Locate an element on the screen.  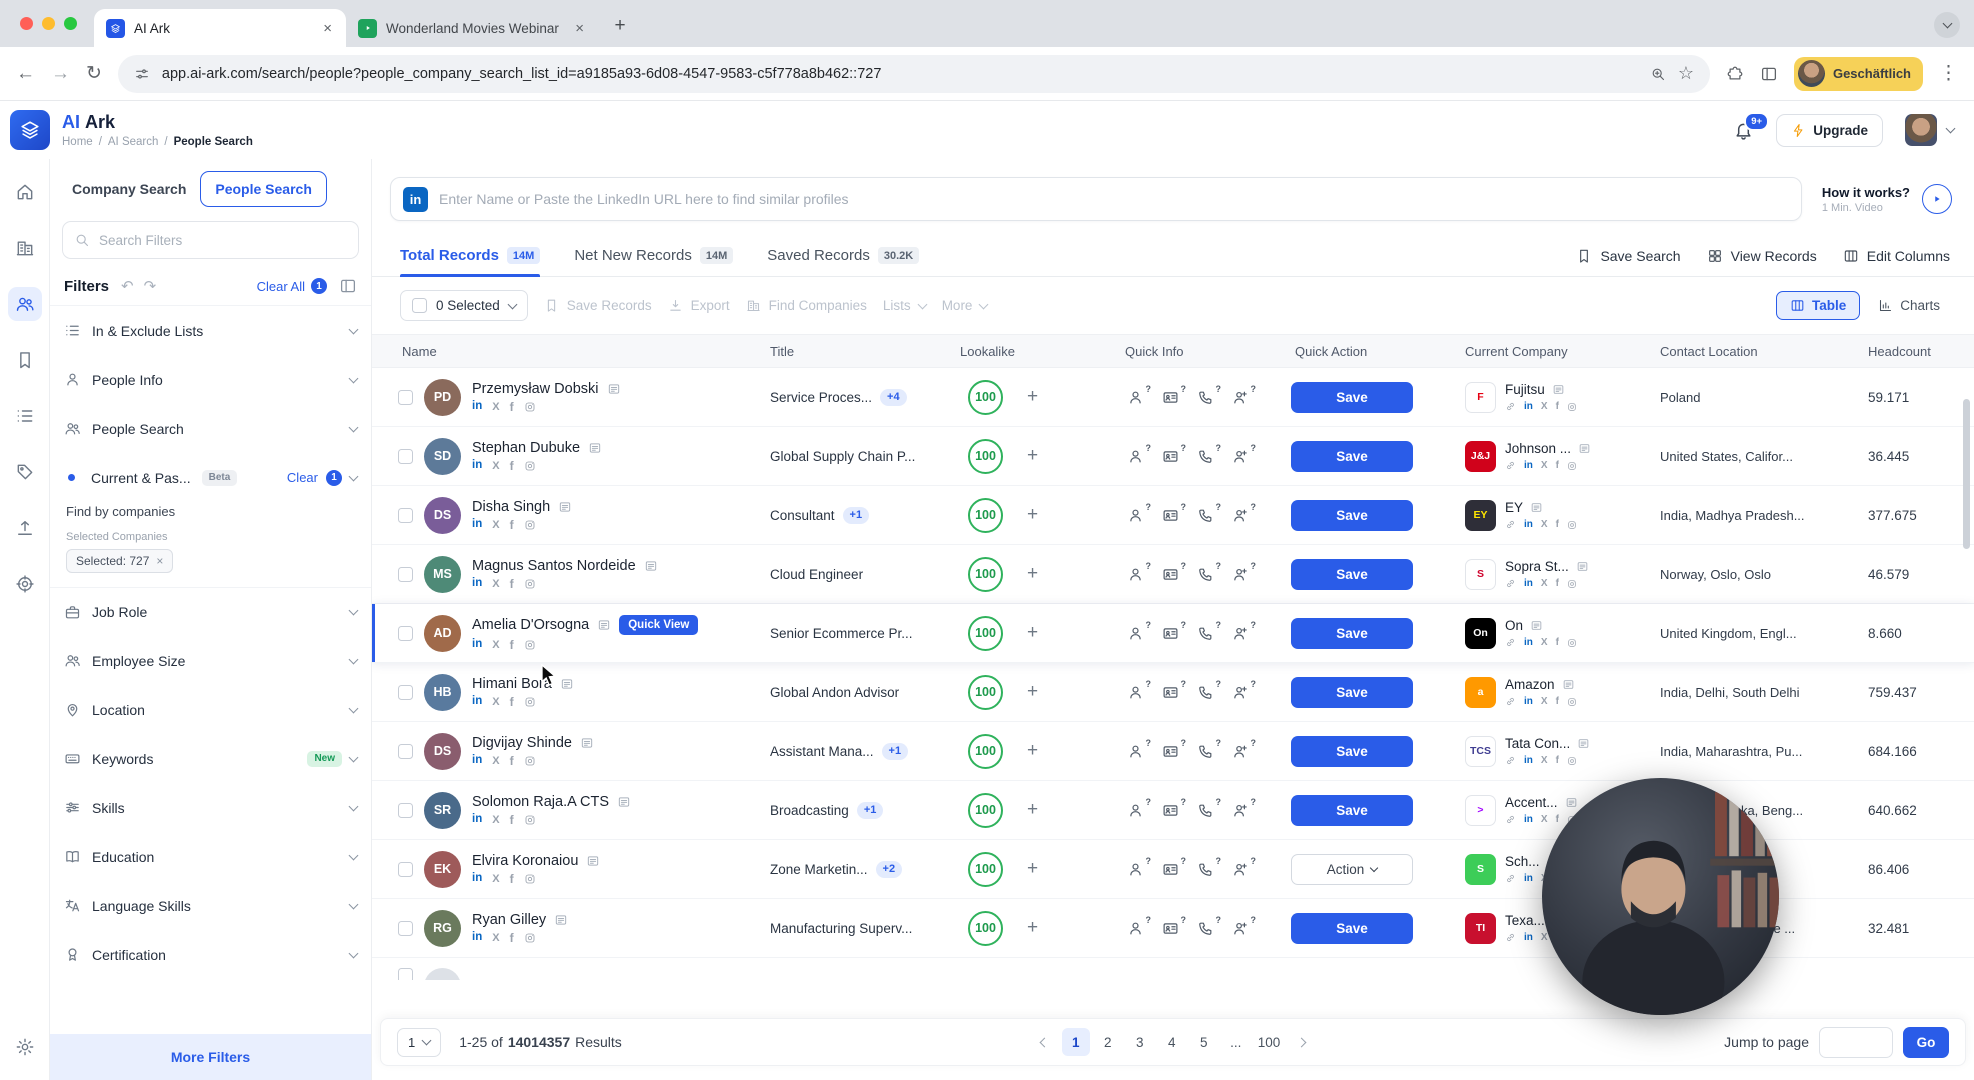
site-settings-icon is located at coordinates (142, 74).